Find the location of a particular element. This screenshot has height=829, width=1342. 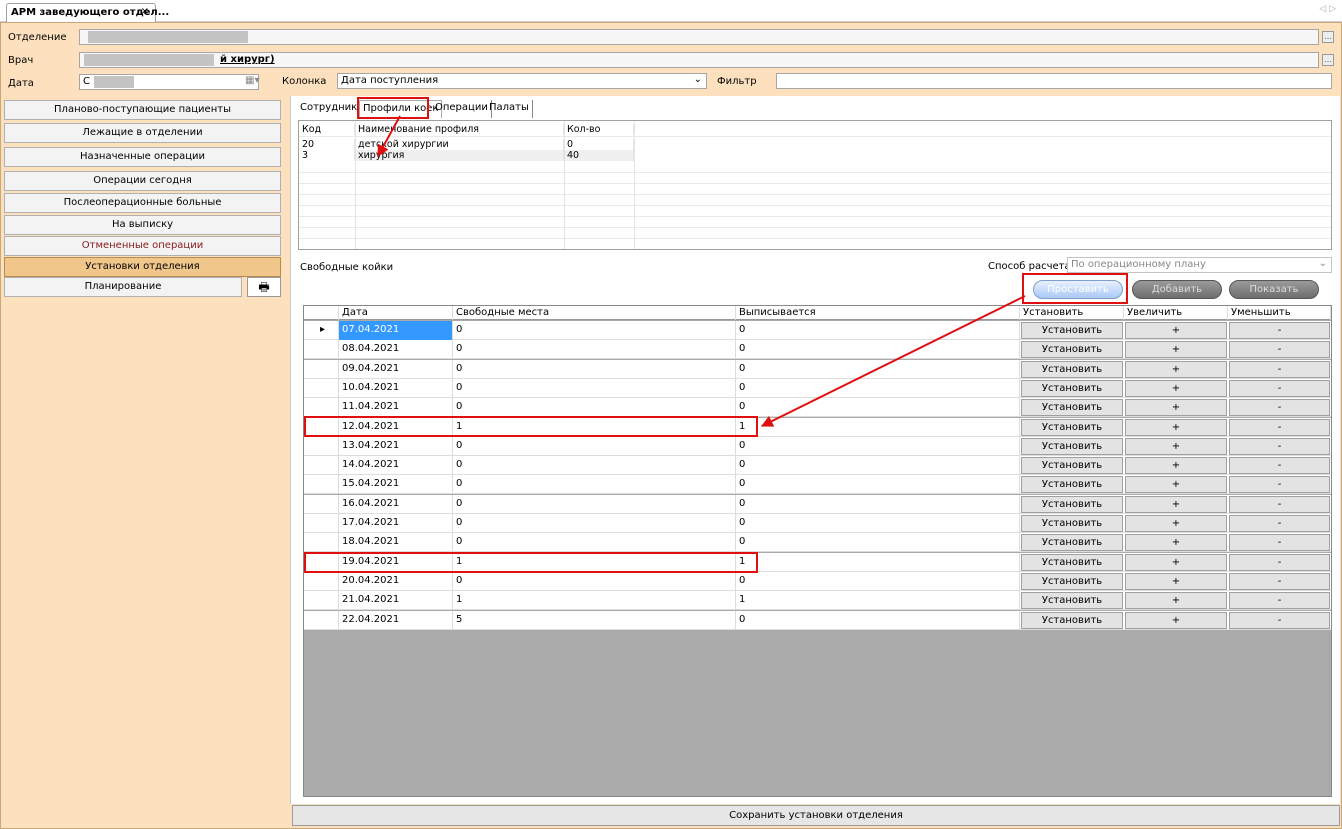

table-row: 3 хирургия 40 is located at coordinates (815, 155).